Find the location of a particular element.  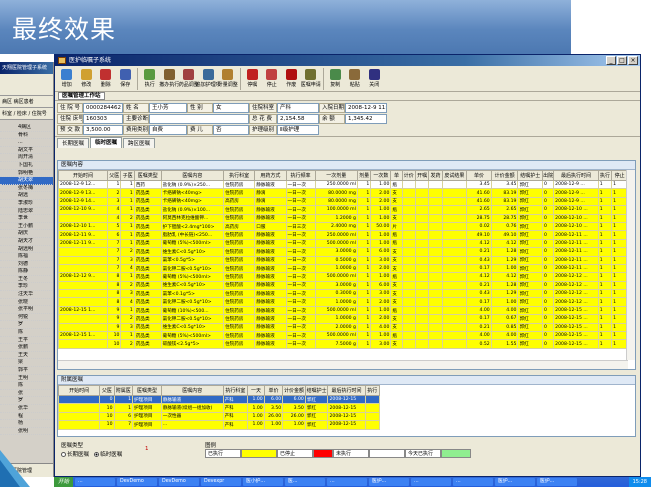

column-header: 医嘱类型 is located at coordinates (147, 390).